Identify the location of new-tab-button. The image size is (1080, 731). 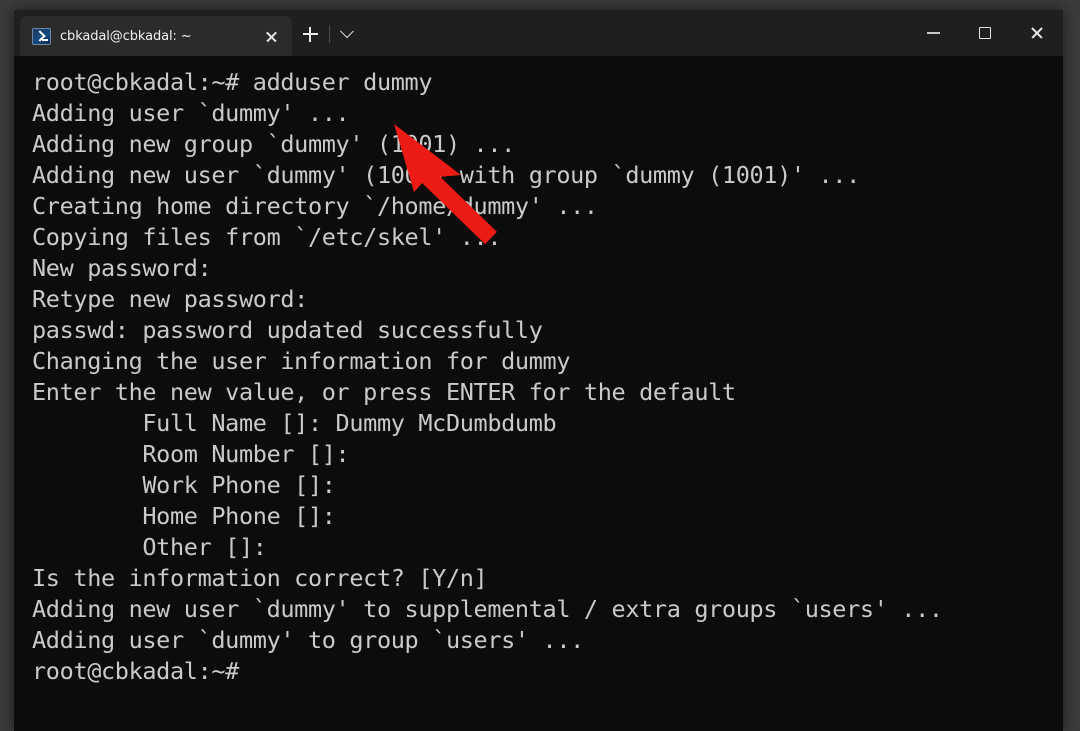
(310, 34).